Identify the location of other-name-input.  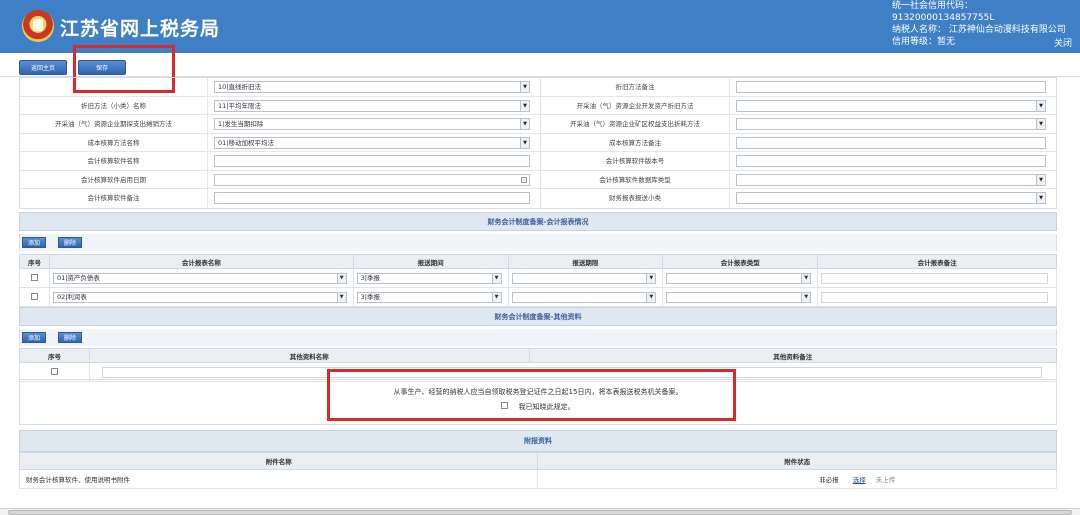
(571, 372).